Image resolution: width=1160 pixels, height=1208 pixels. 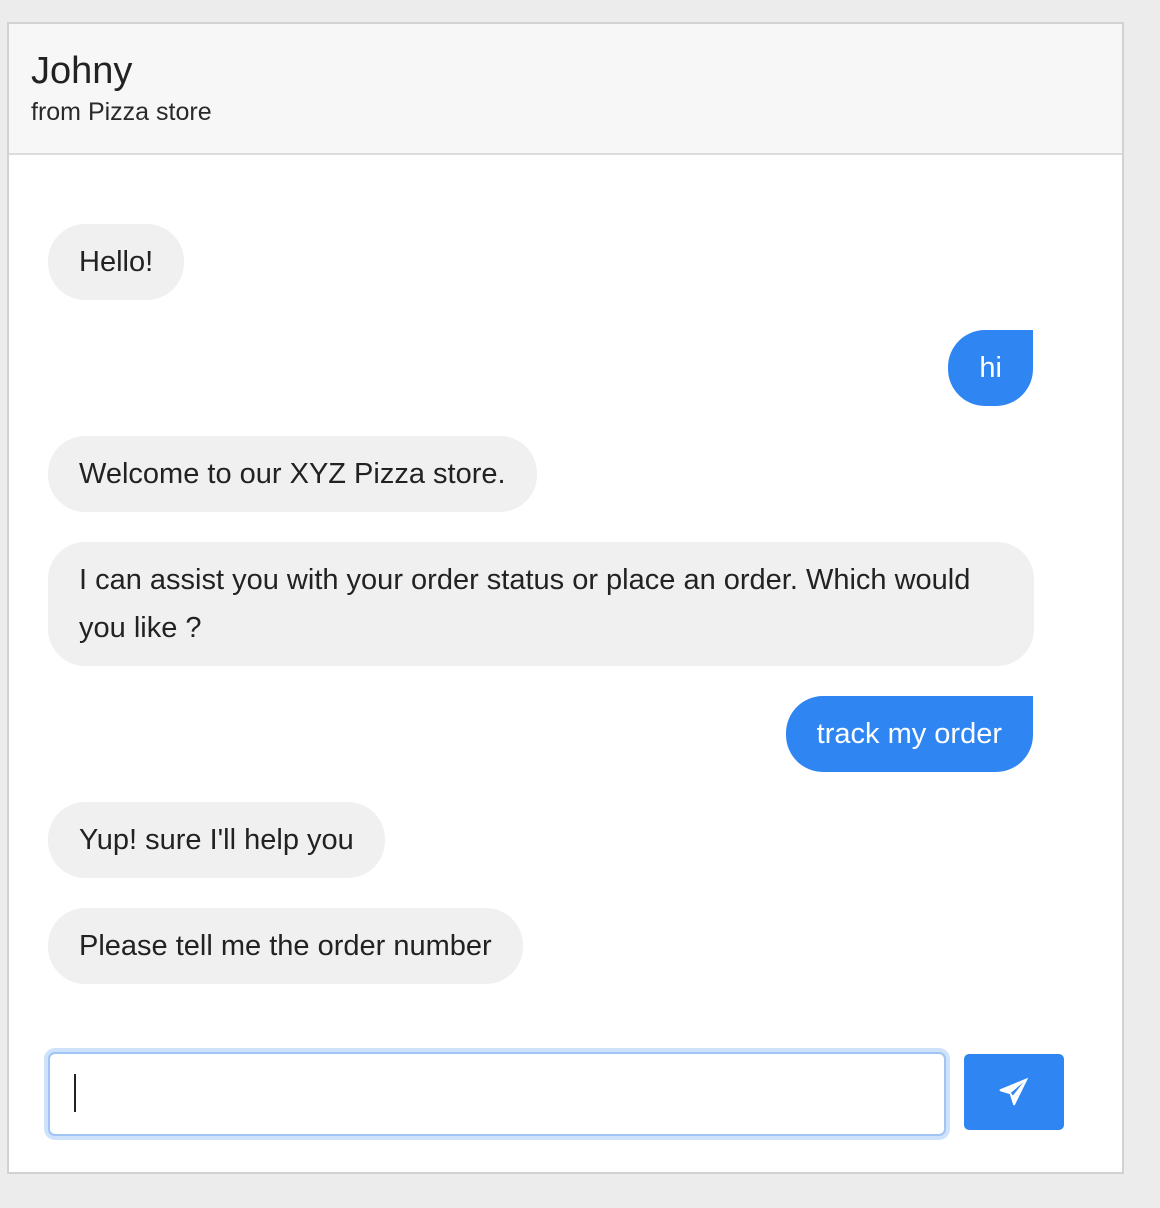 I want to click on chat-header: Johny from Pizza store, so click(x=565, y=89).